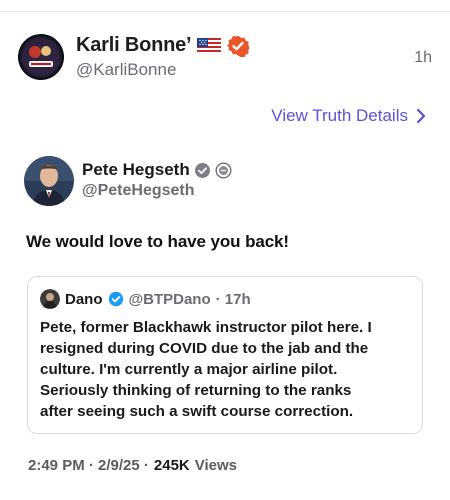 The image size is (450, 500). What do you see at coordinates (126, 70) in the screenshot?
I see `author-handle: @KarliBonne` at bounding box center [126, 70].